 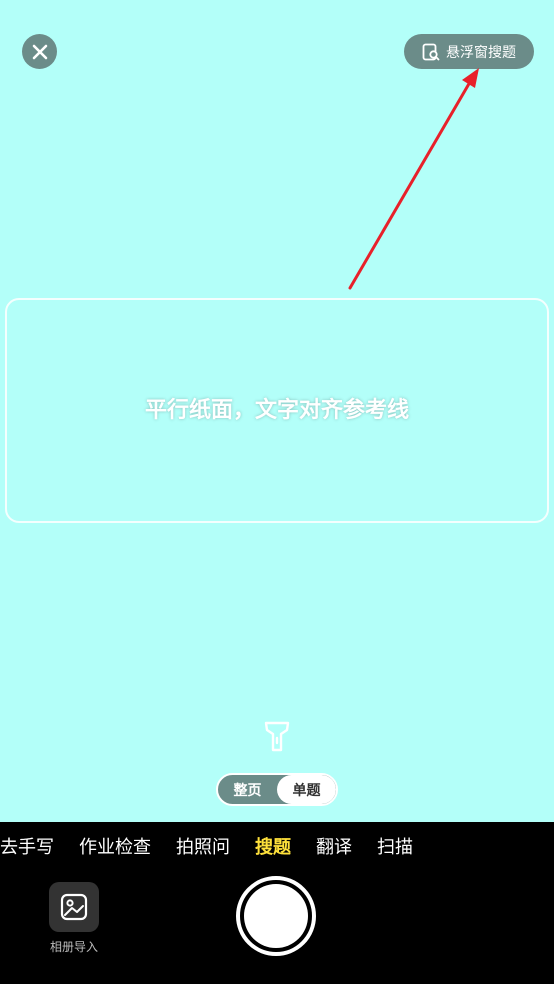 I want to click on tab-handwriting-removal: 去手写, so click(x=27, y=846).